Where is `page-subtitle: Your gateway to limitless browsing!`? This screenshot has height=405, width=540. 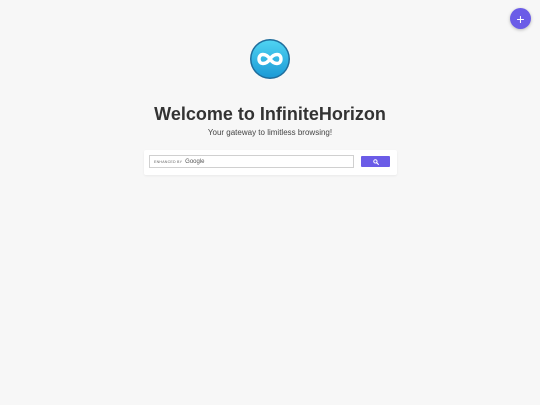 page-subtitle: Your gateway to limitless browsing! is located at coordinates (270, 132).